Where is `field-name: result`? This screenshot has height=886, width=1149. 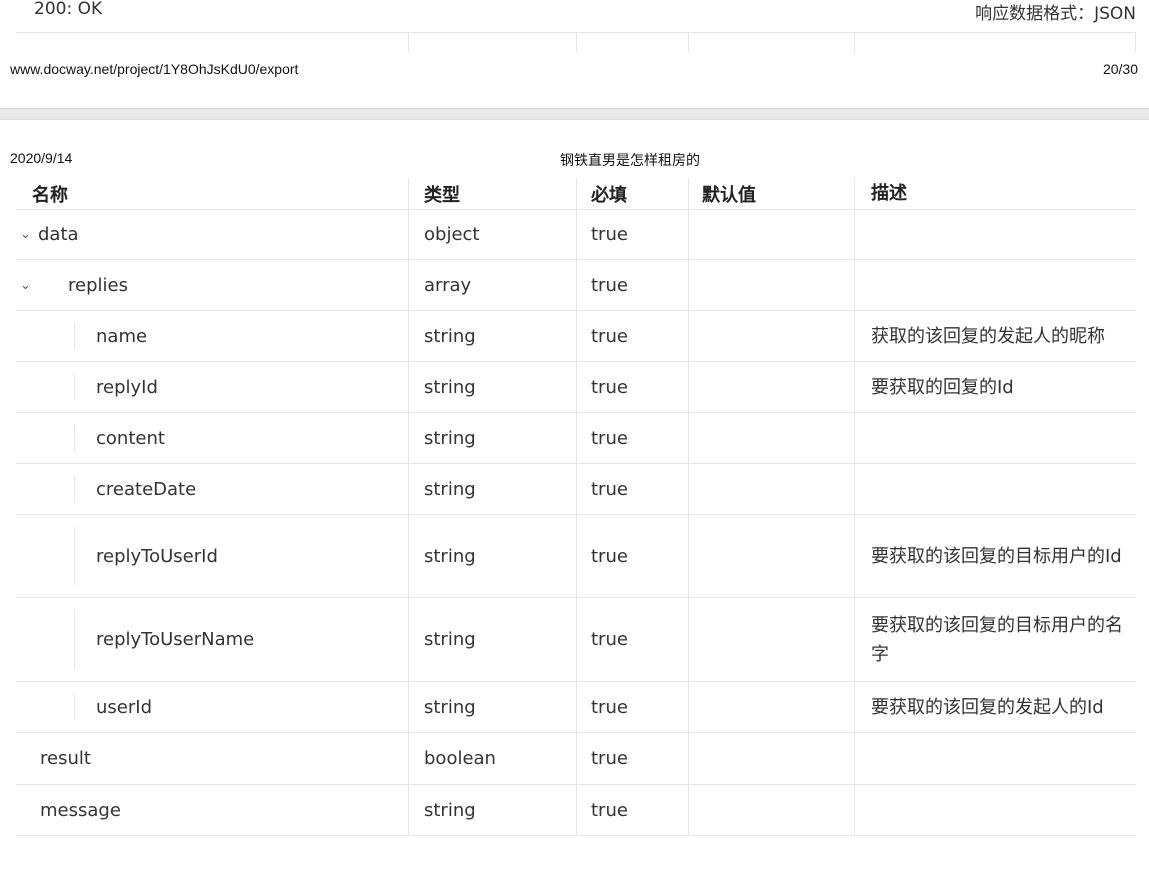
field-name: result is located at coordinates (65, 758).